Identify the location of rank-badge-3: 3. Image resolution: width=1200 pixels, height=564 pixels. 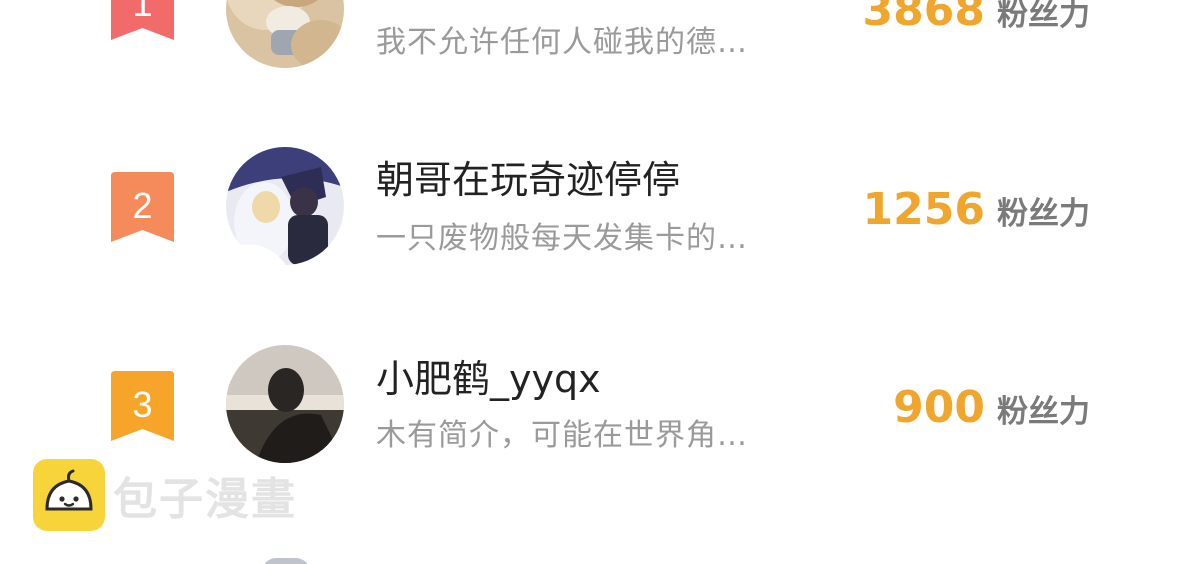
(142, 406).